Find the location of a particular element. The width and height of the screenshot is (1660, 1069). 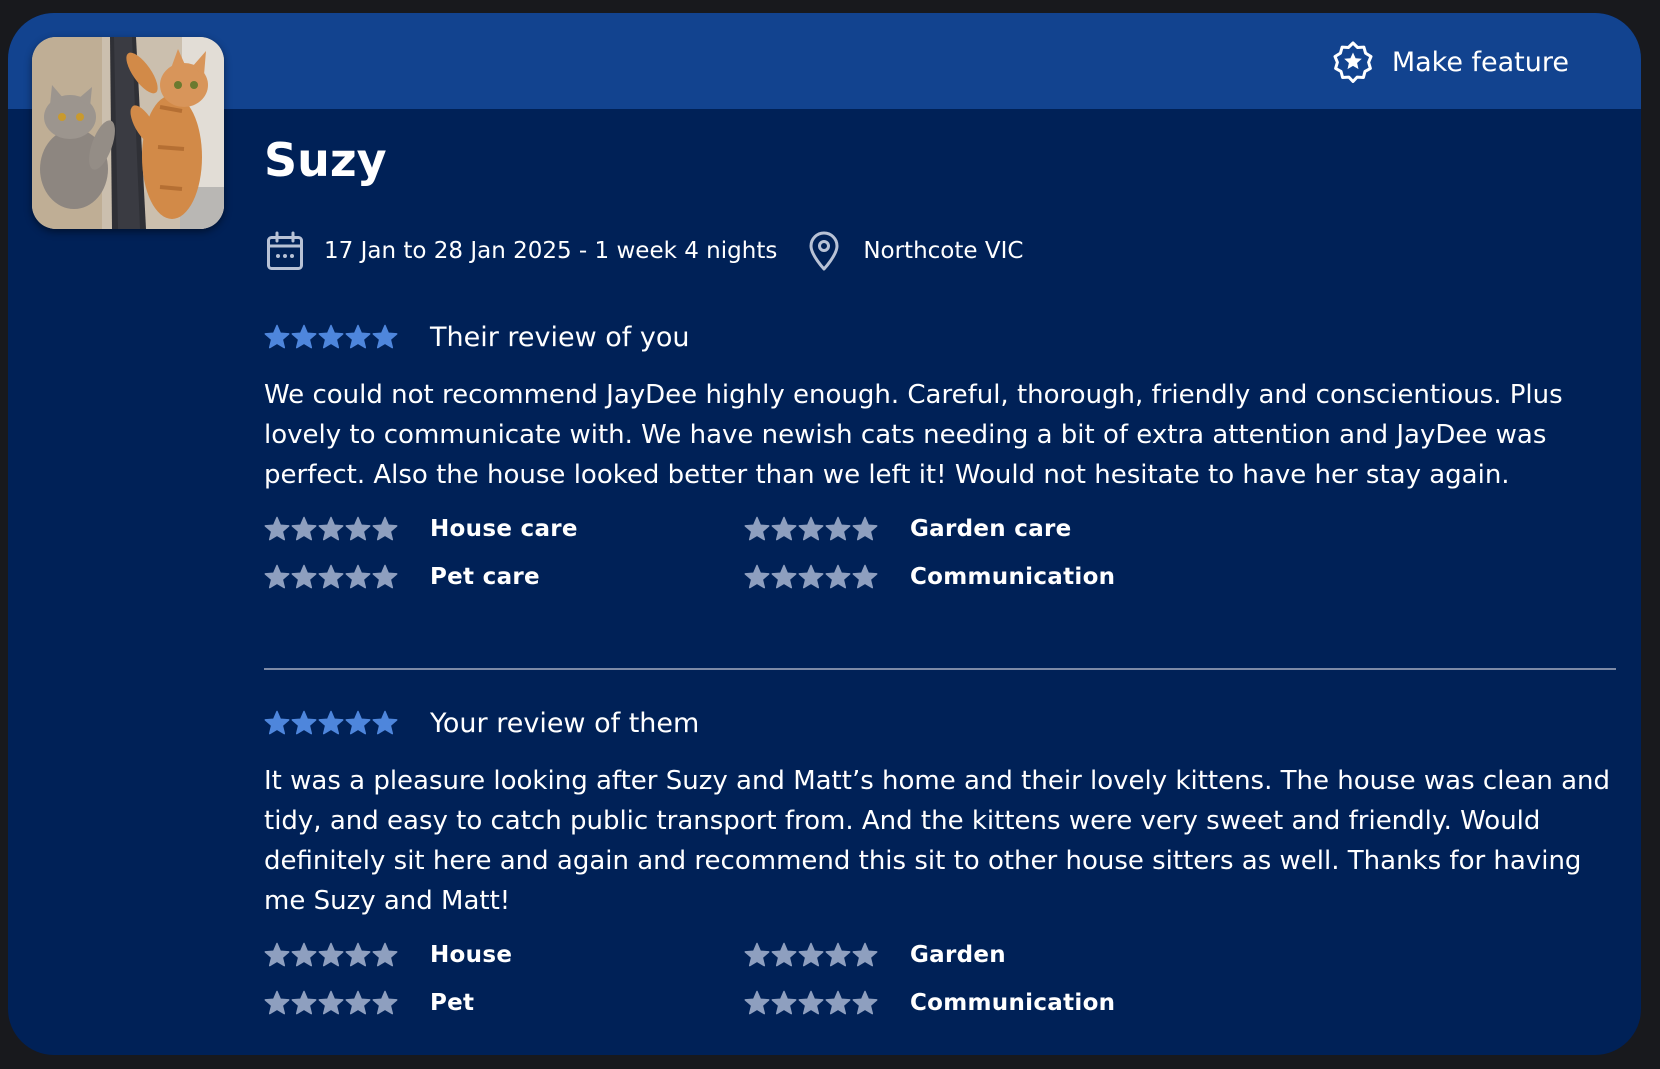

category-rating: House care is located at coordinates (504, 529).